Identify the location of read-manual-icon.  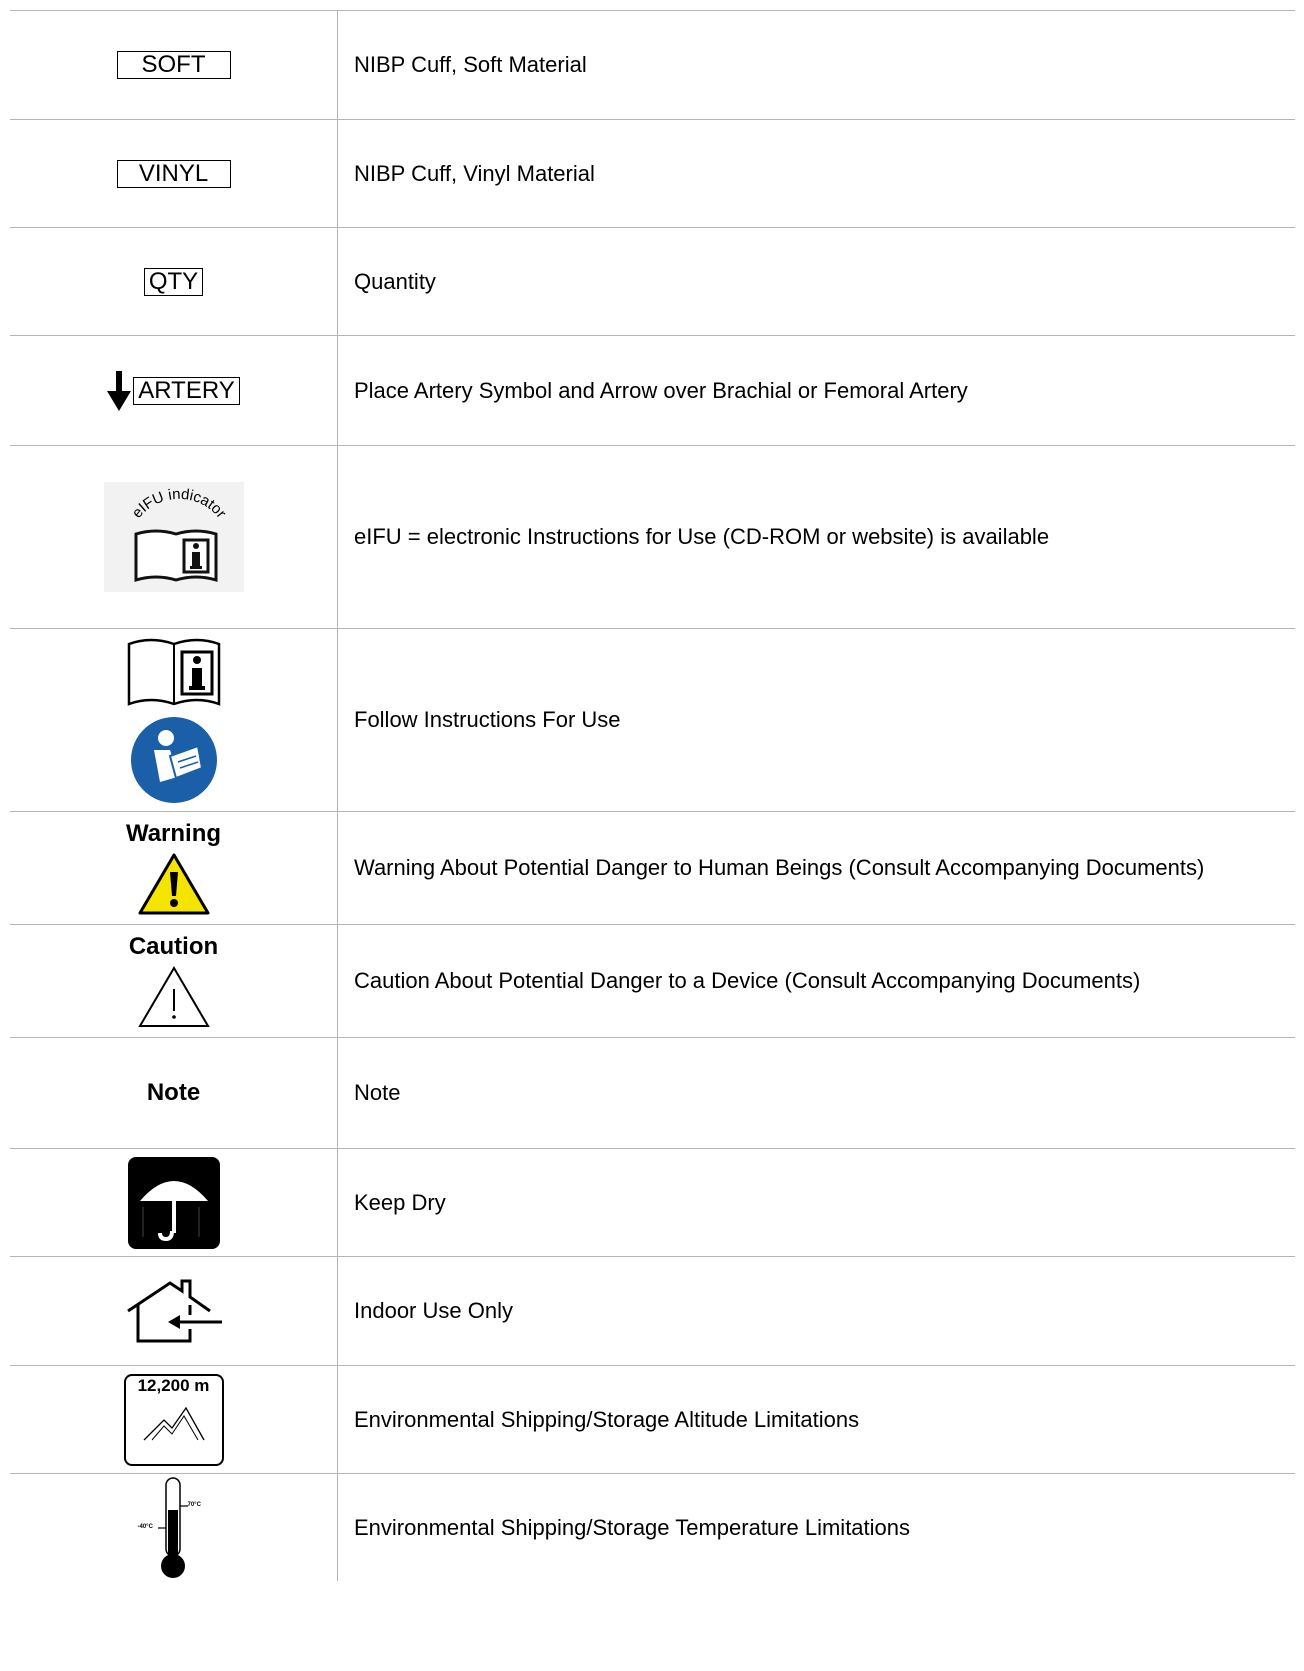
(174, 760).